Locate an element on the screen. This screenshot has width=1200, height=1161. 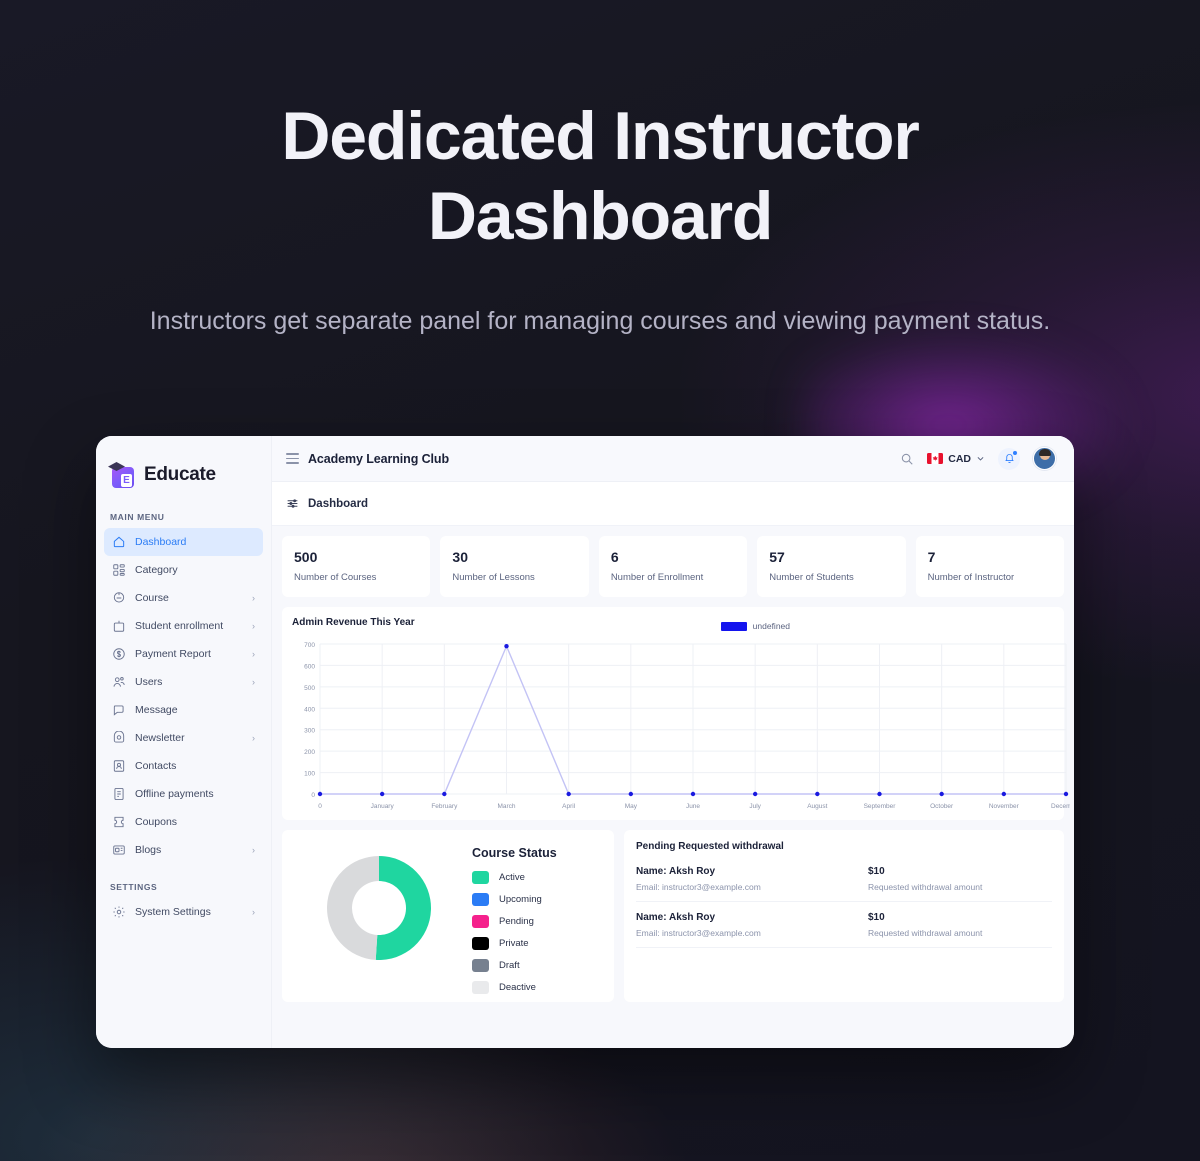
brand-logo: Educate is located at coordinates (183, 472).